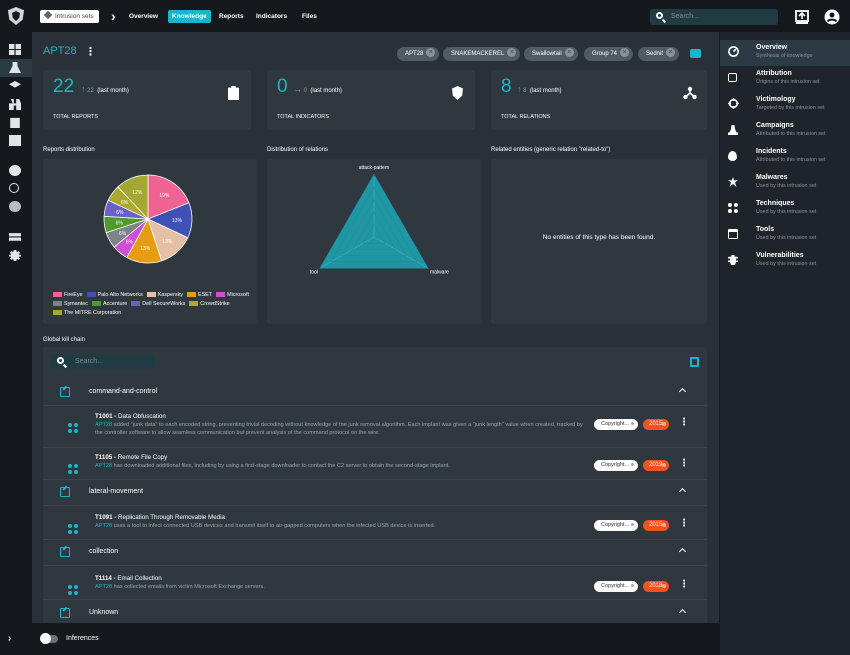 Image resolution: width=850 pixels, height=655 pixels. What do you see at coordinates (14, 188) in the screenshot?
I see `relations-icon` at bounding box center [14, 188].